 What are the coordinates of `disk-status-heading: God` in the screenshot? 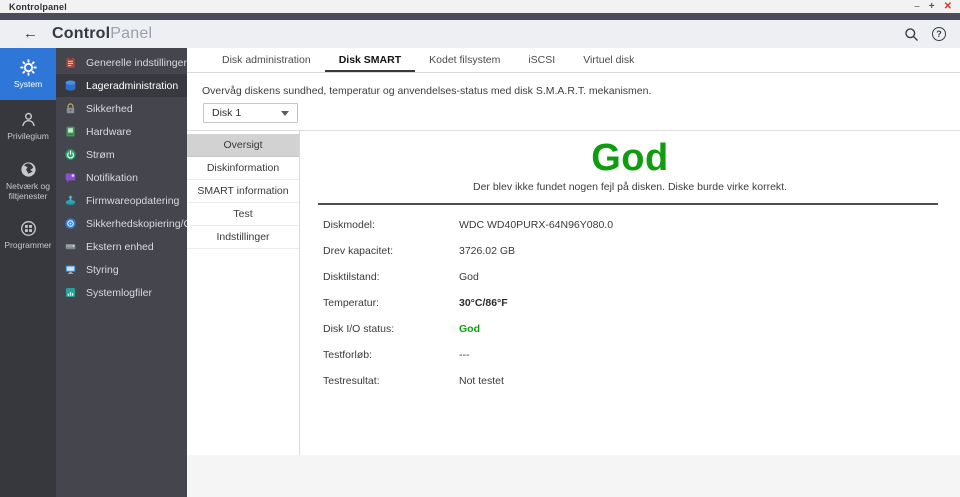 It's located at (630, 158).